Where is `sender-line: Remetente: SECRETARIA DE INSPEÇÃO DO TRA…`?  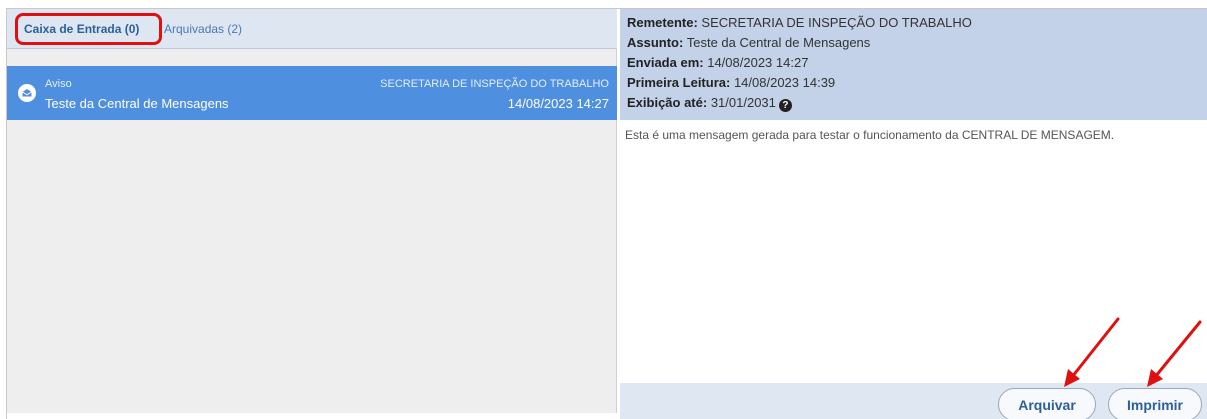
sender-line: Remetente: SECRETARIA DE INSPEÇÃO DO TRA… is located at coordinates (917, 23).